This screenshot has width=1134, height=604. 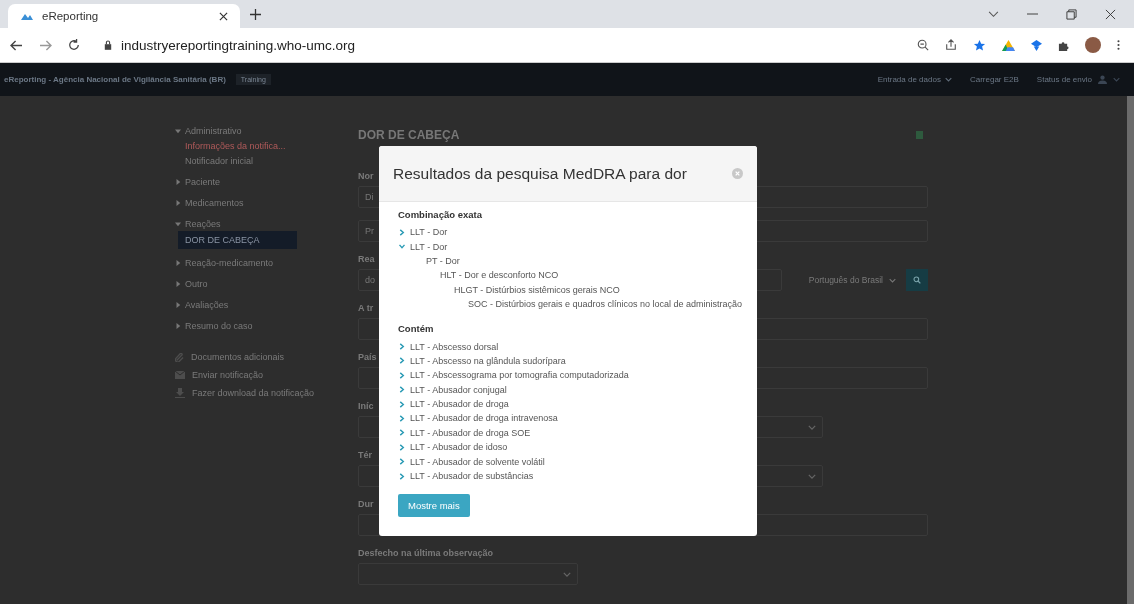 I want to click on field-label: Dur, so click(x=366, y=504).